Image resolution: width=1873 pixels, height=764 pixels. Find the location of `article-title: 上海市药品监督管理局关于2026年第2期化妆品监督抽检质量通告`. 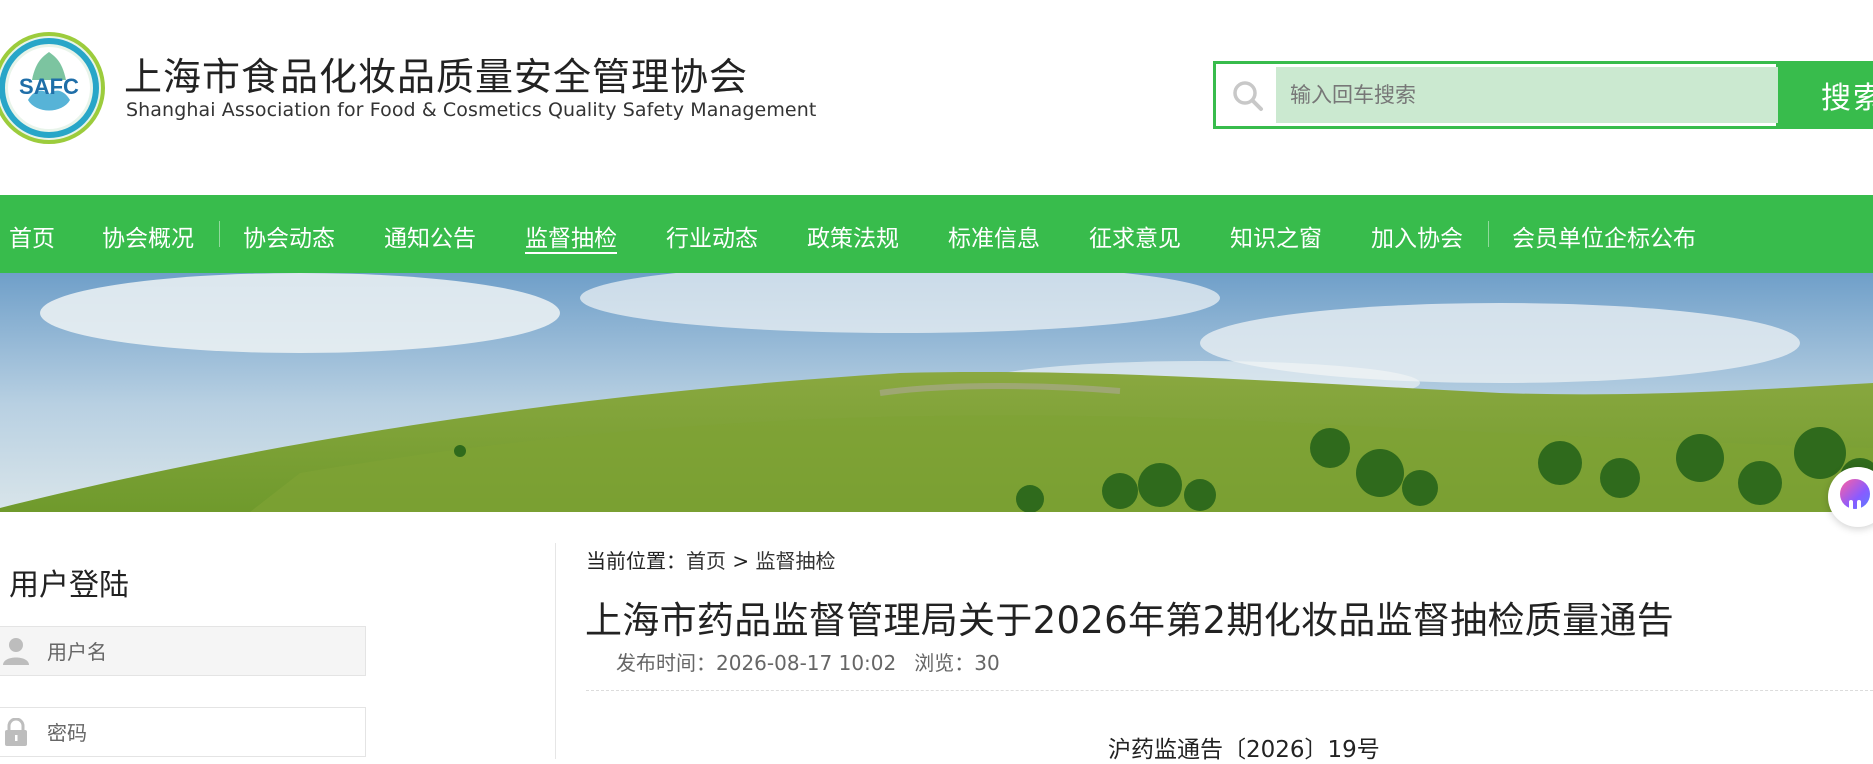

article-title: 上海市药品监督管理局关于2026年第2期化妆品监督抽检质量通告 is located at coordinates (1130, 620).